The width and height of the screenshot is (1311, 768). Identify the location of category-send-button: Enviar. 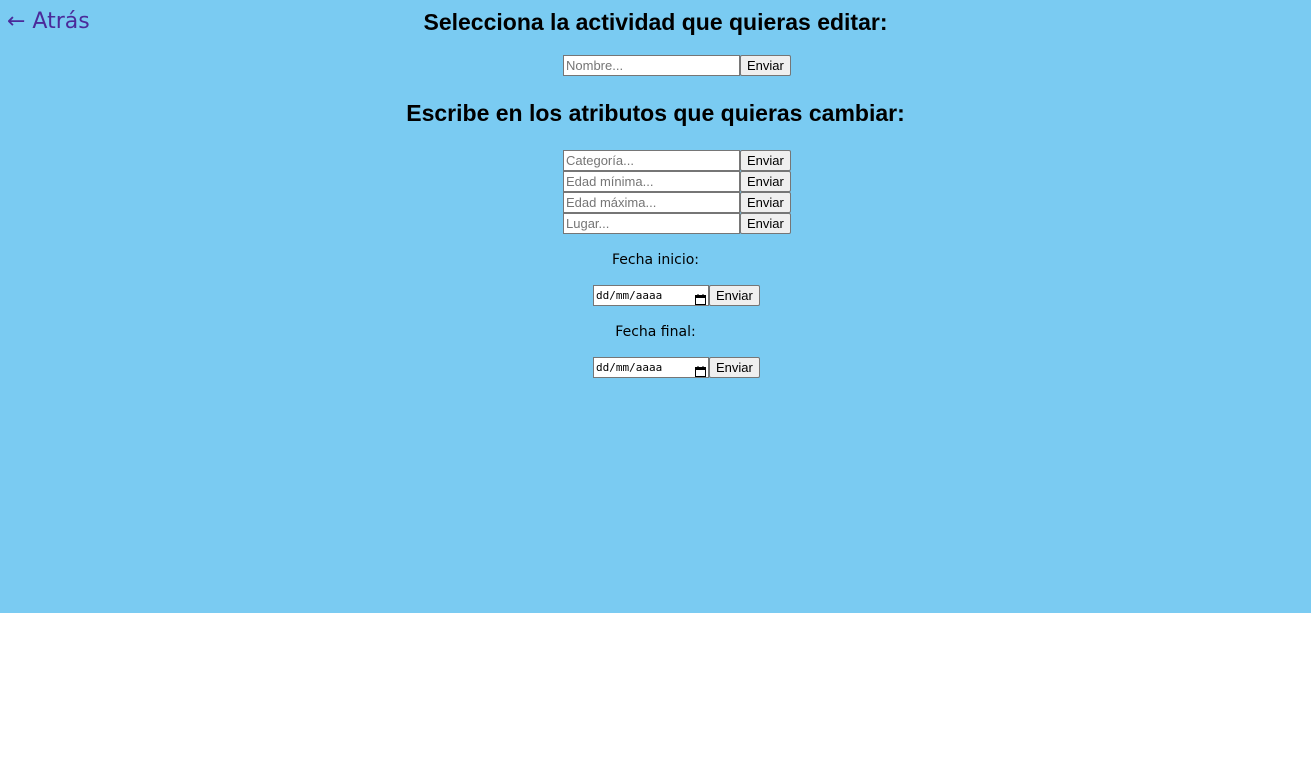
(765, 160).